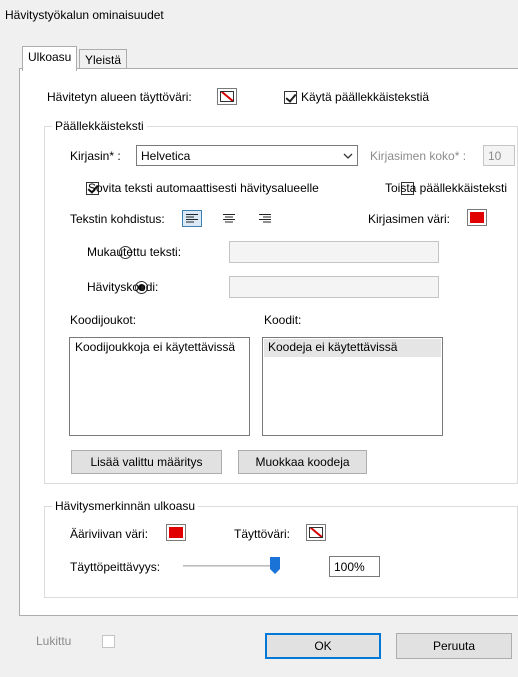  I want to click on mark-appearance-group, so click(281, 552).